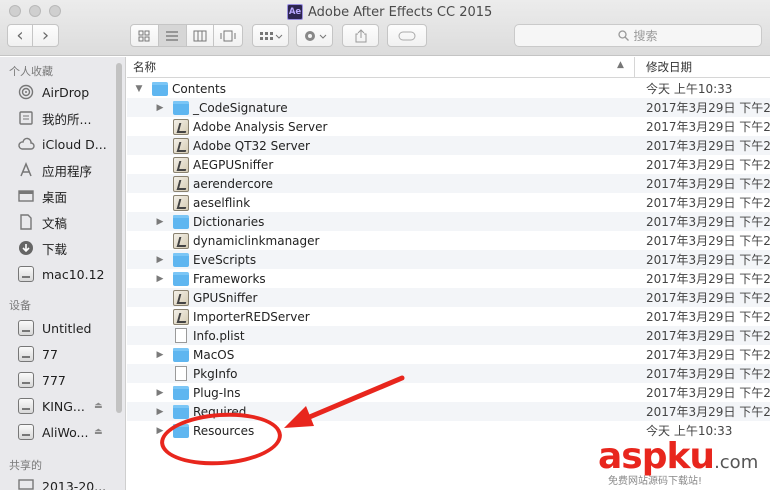 The image size is (770, 490). I want to click on watermark-suffix: .com, so click(736, 462).